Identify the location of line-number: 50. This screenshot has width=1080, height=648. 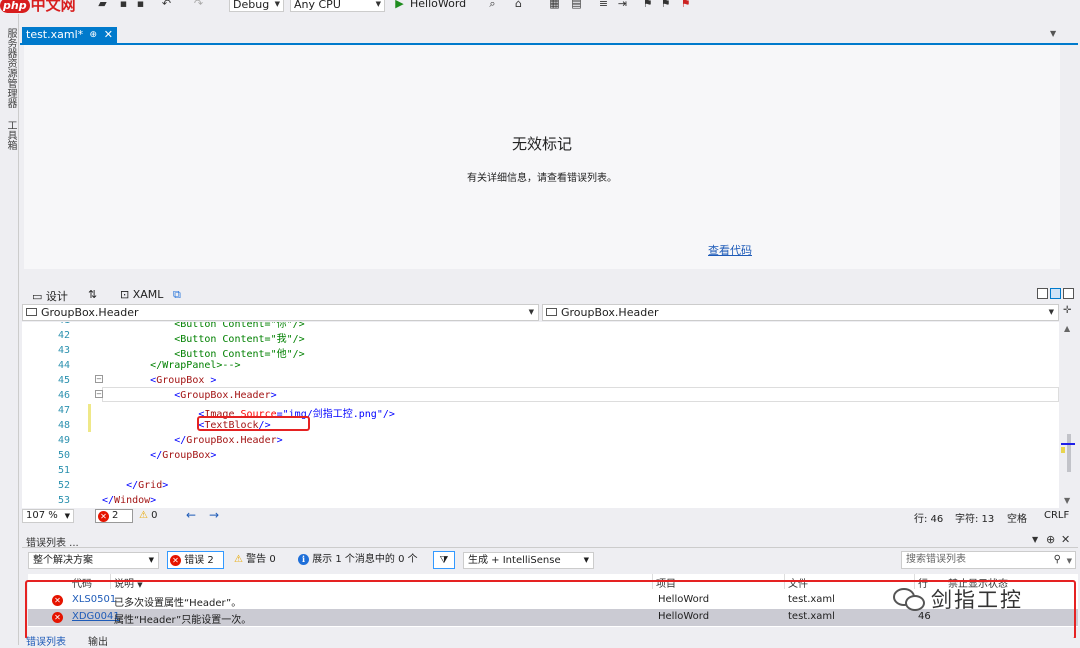
(63, 455).